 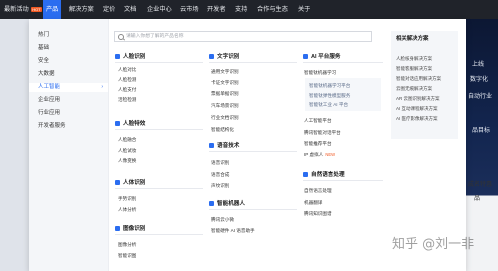 What do you see at coordinates (225, 105) in the screenshot?
I see `product-link: 汽车场景识别` at bounding box center [225, 105].